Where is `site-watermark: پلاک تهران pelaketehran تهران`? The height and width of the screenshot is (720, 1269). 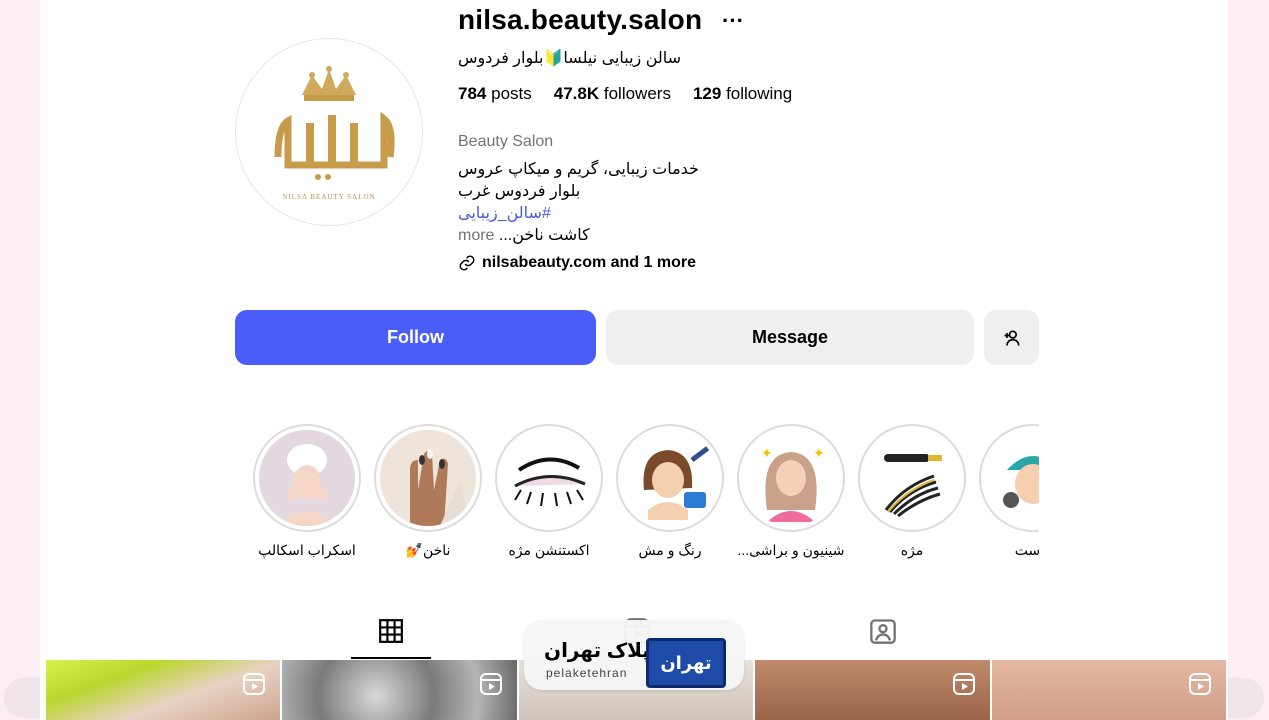 site-watermark: پلاک تهران pelaketehran تهران is located at coordinates (634, 655).